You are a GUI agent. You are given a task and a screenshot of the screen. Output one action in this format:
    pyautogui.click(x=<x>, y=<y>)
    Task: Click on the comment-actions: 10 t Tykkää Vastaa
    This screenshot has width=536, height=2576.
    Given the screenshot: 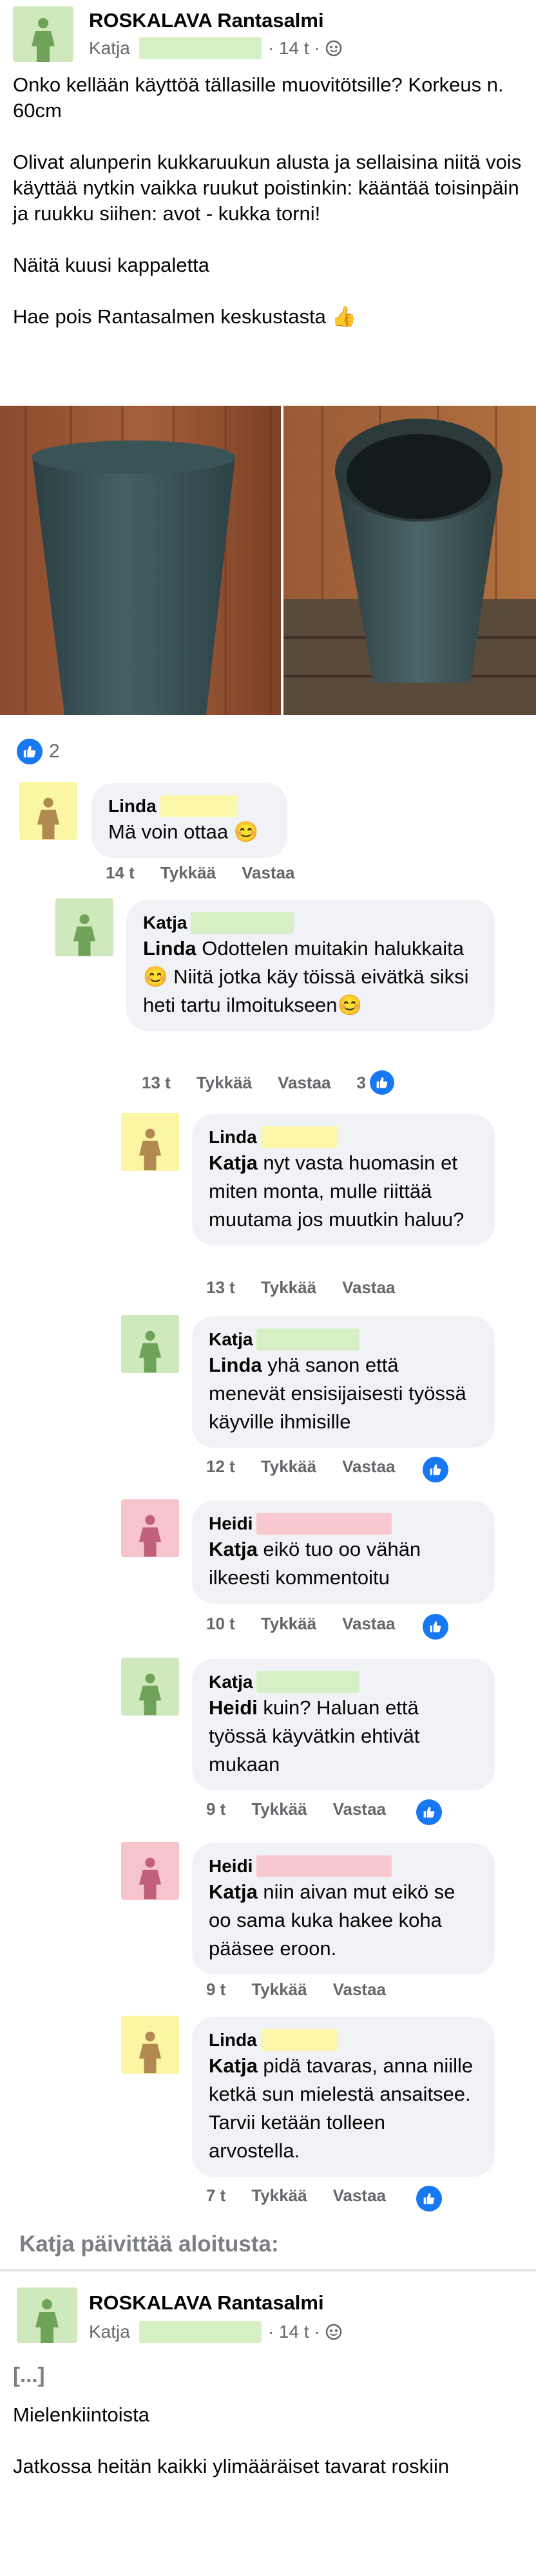 What is the action you would take?
    pyautogui.click(x=313, y=1624)
    